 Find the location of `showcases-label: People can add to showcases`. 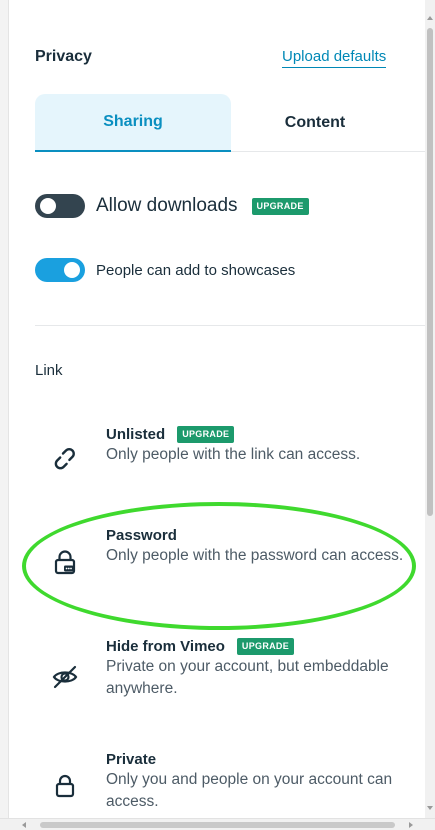

showcases-label: People can add to showcases is located at coordinates (196, 270).